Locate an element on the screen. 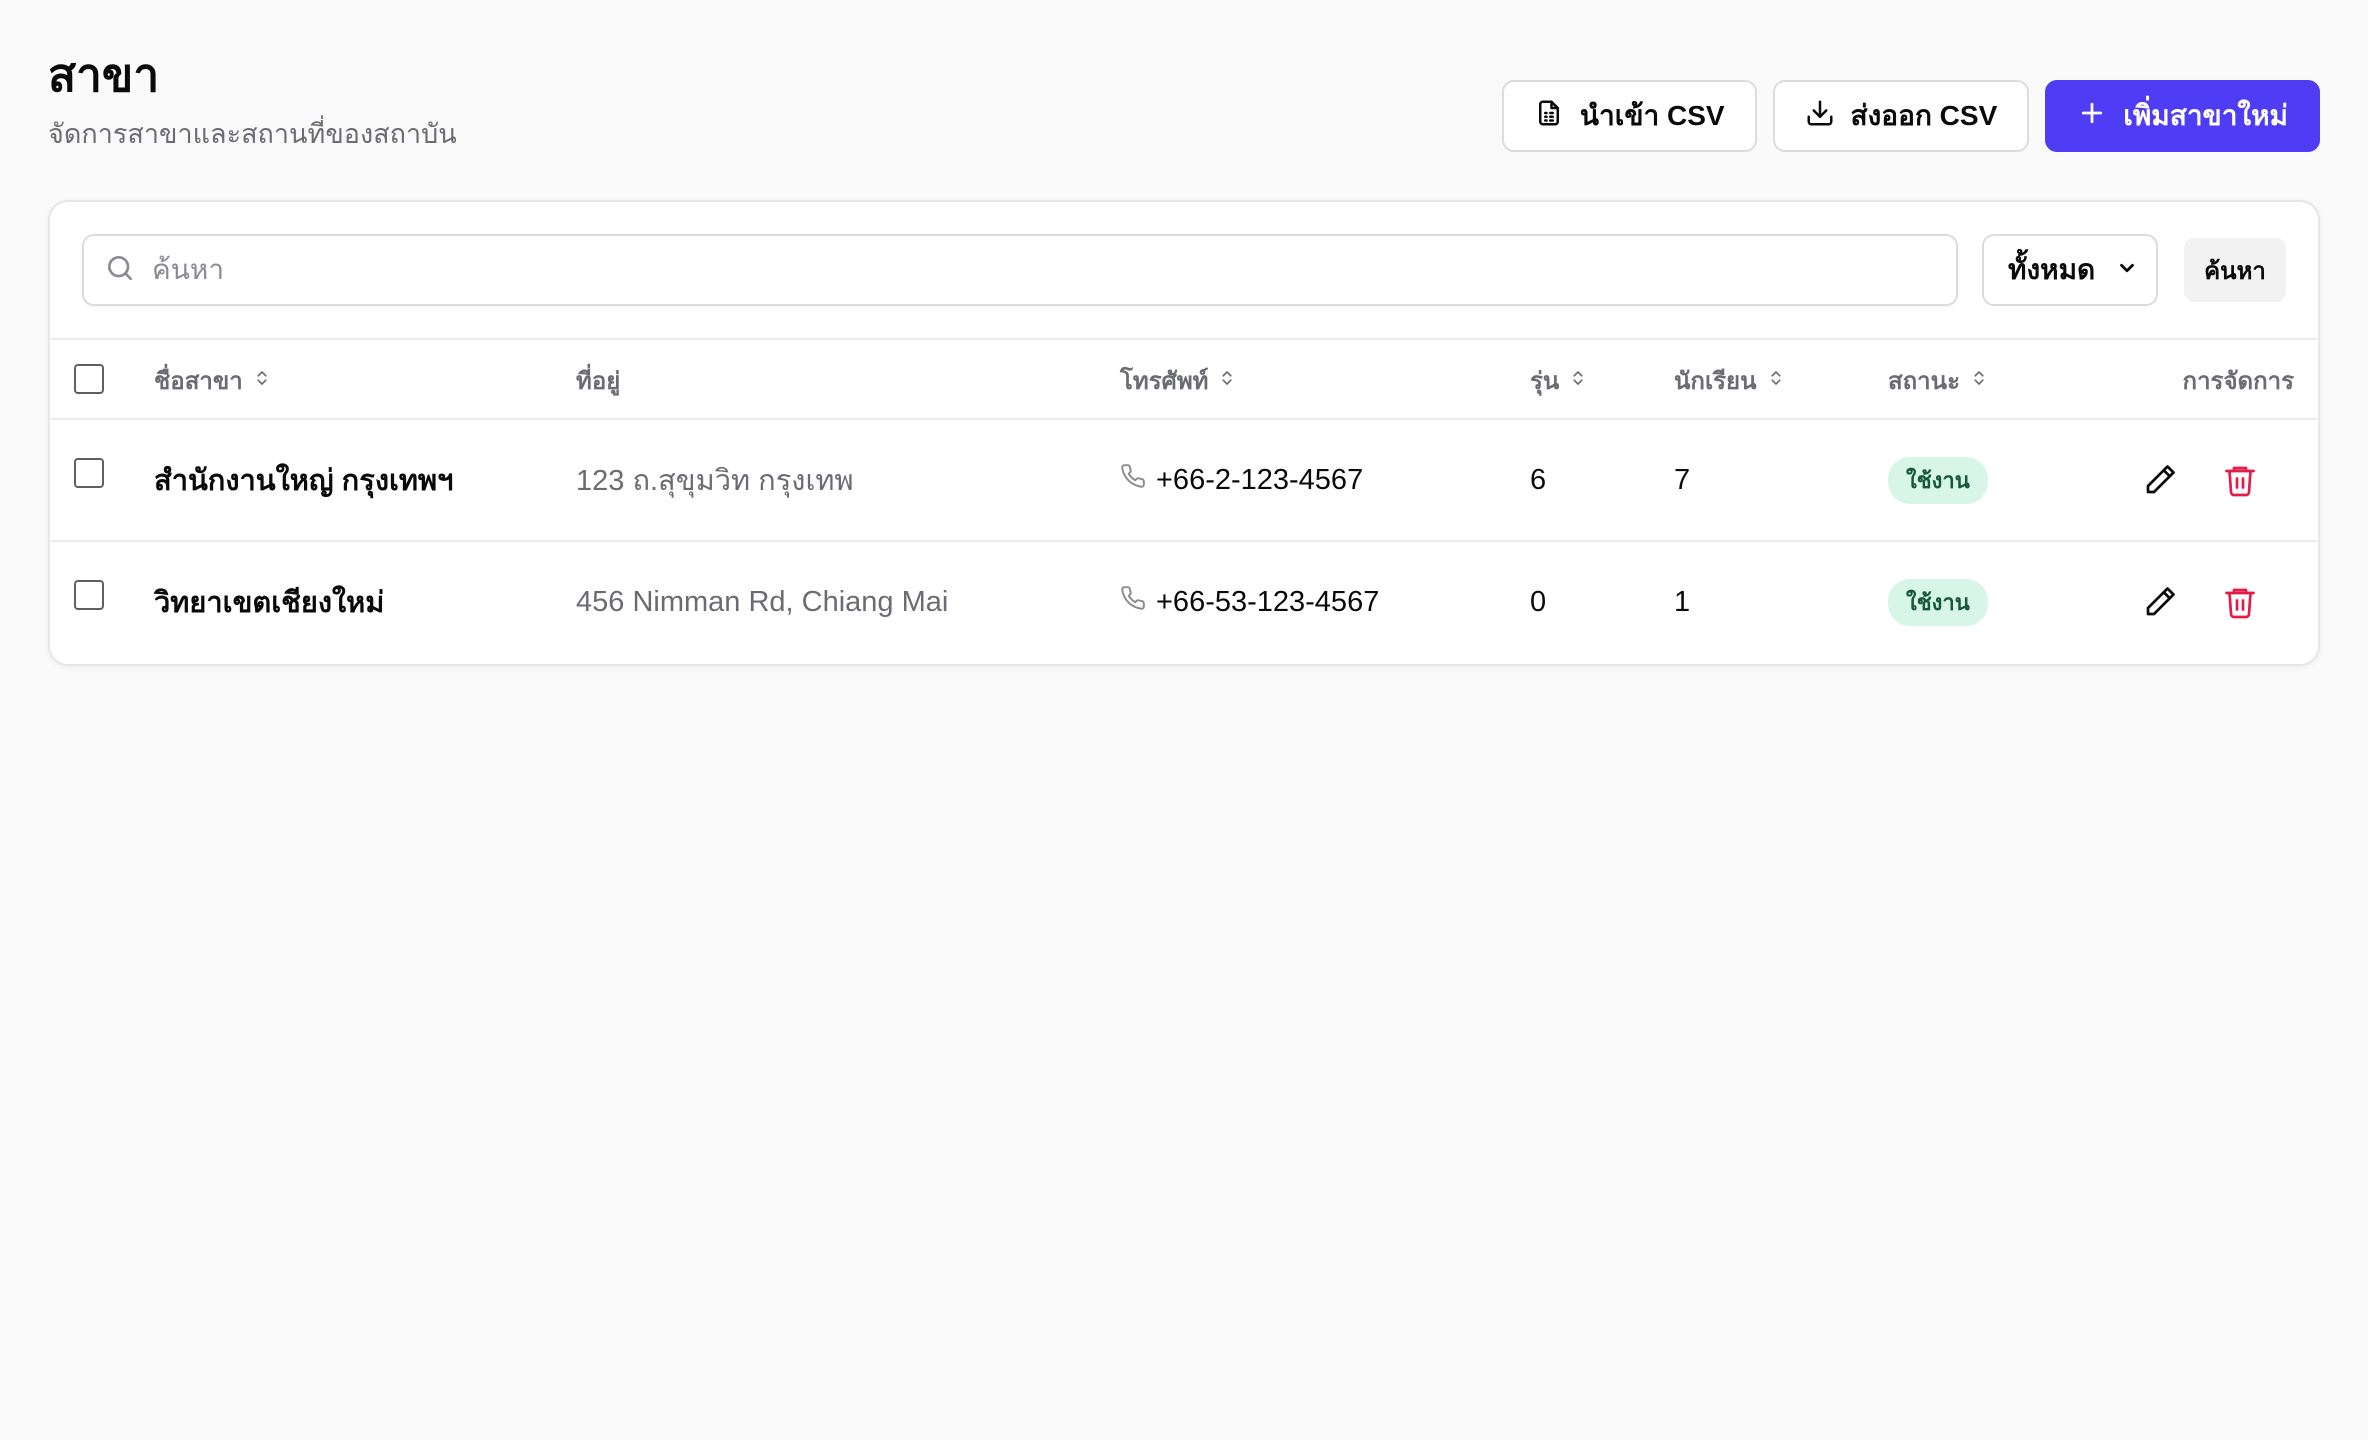 The image size is (2368, 1440). column-header-batches: รุ่น is located at coordinates (1558, 380).